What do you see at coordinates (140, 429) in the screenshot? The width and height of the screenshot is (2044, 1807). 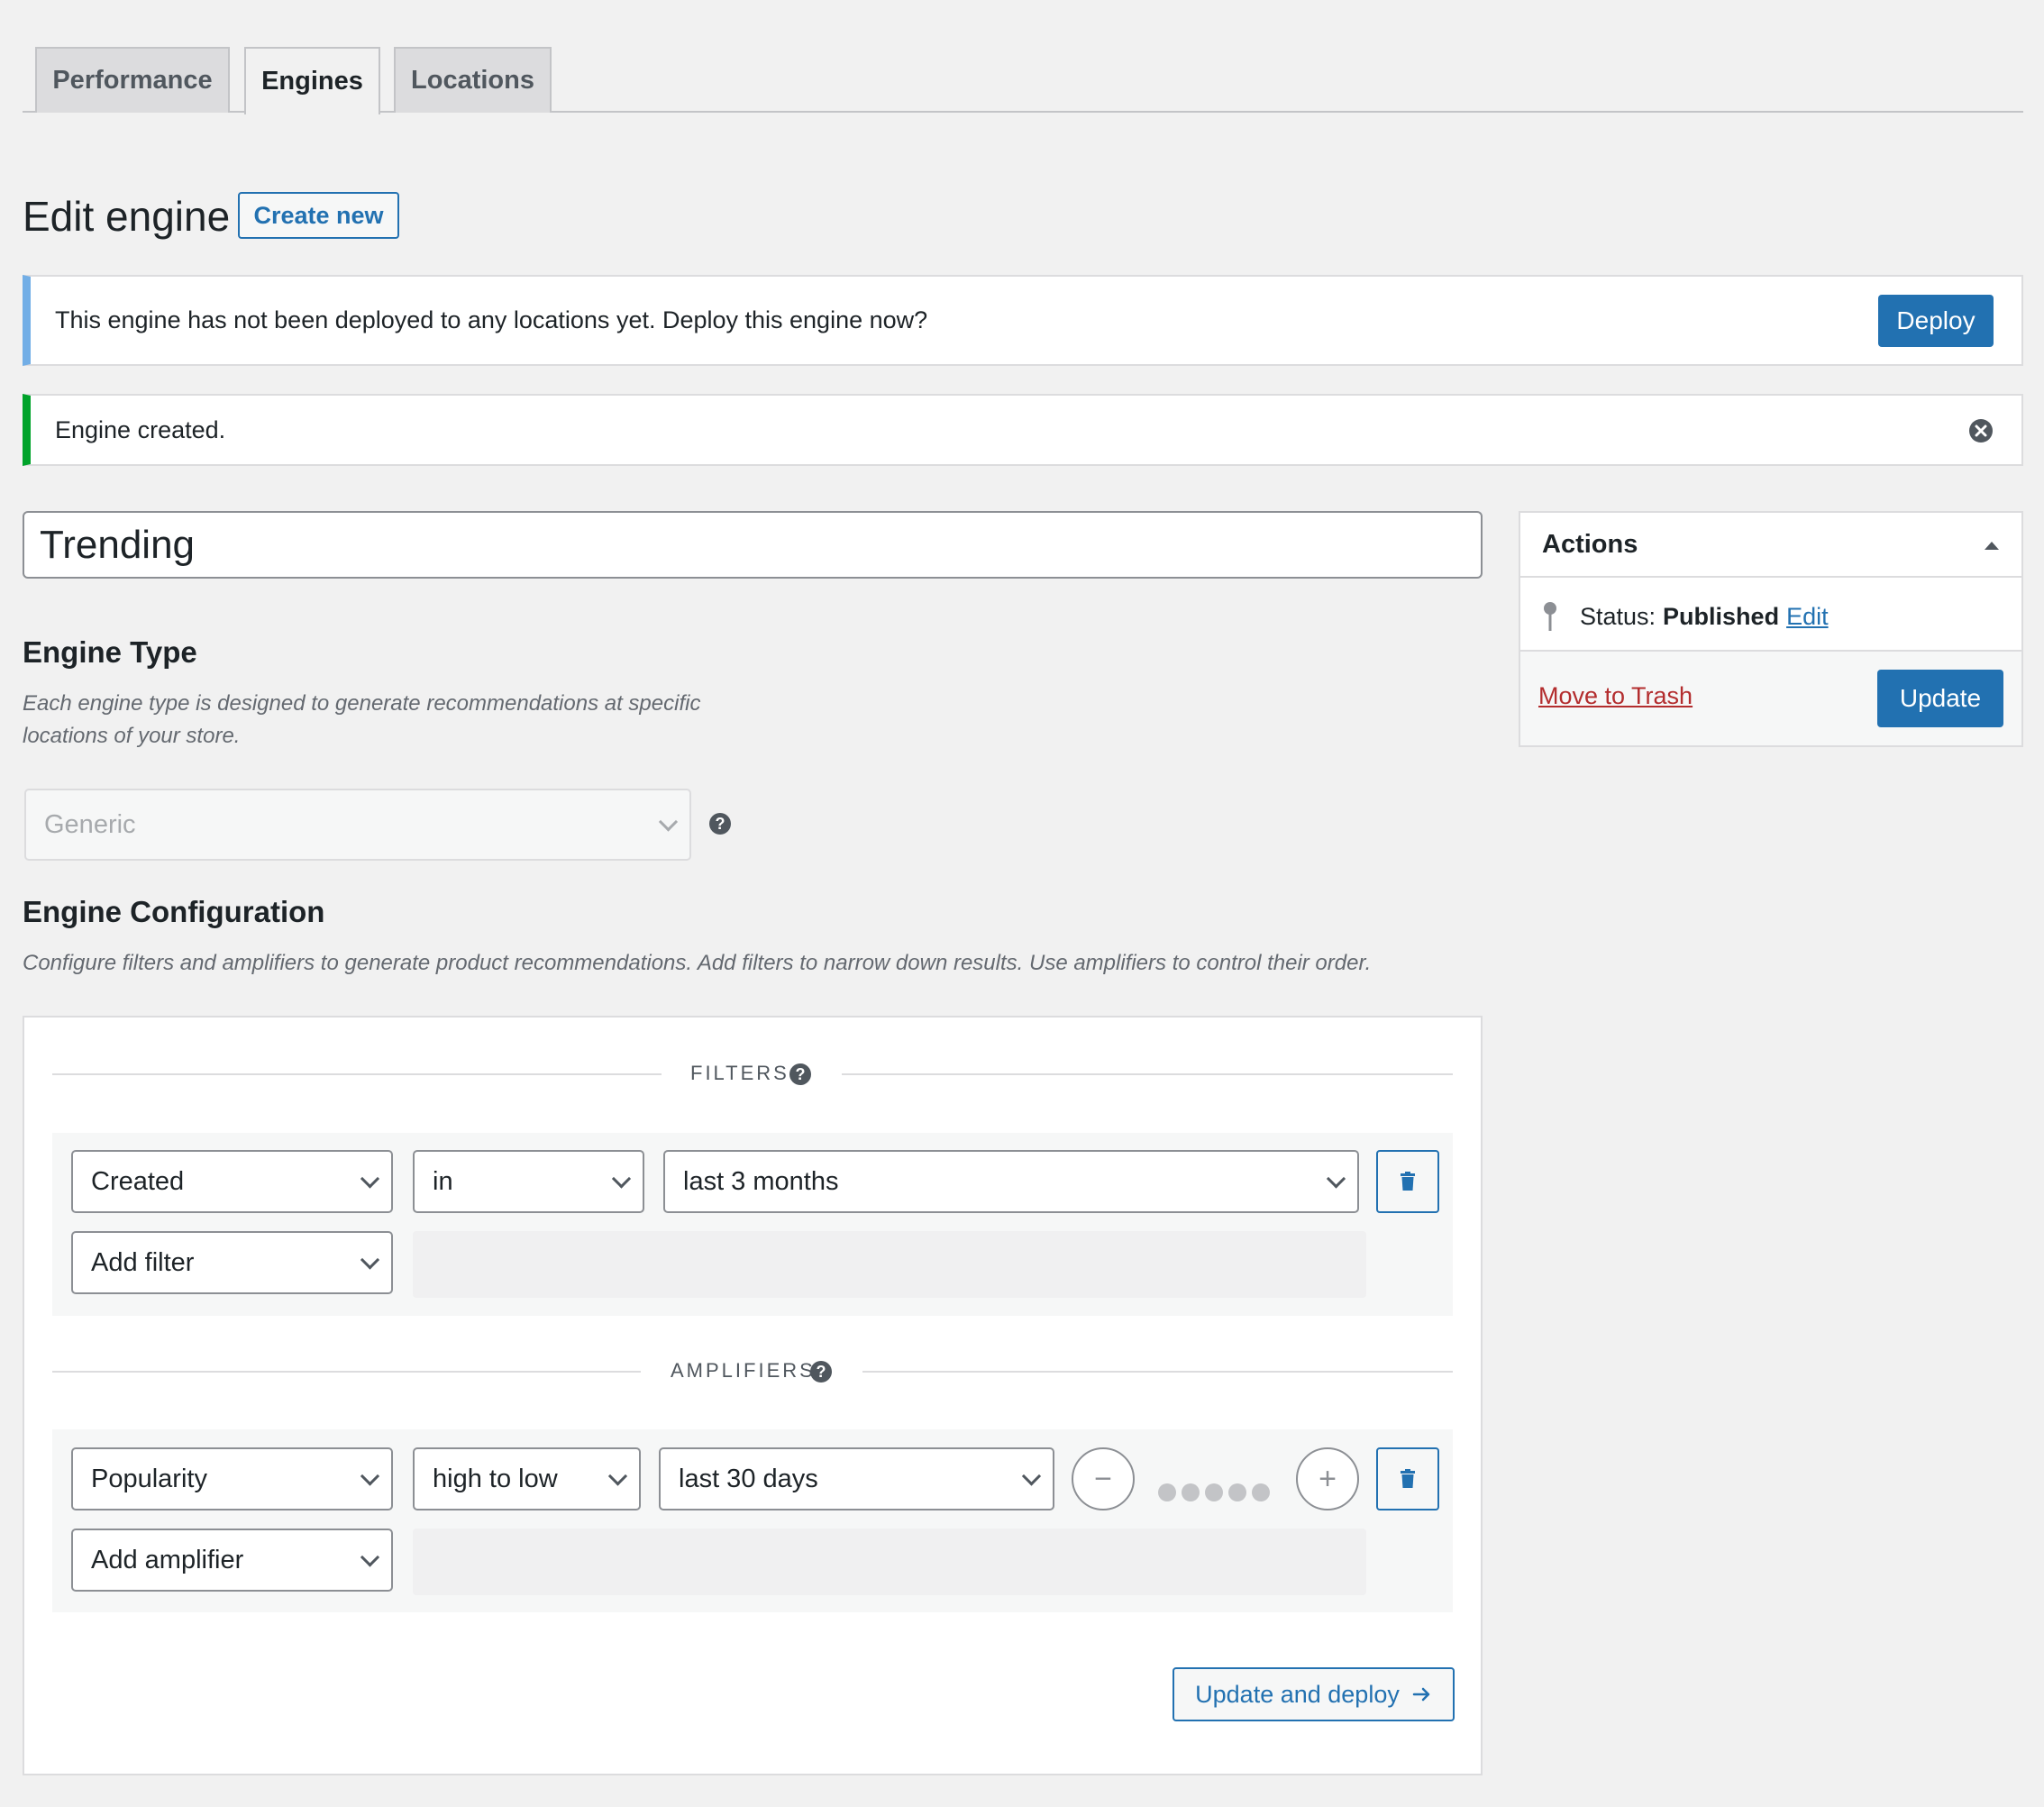 I see `success-notice-text: Engine created.` at bounding box center [140, 429].